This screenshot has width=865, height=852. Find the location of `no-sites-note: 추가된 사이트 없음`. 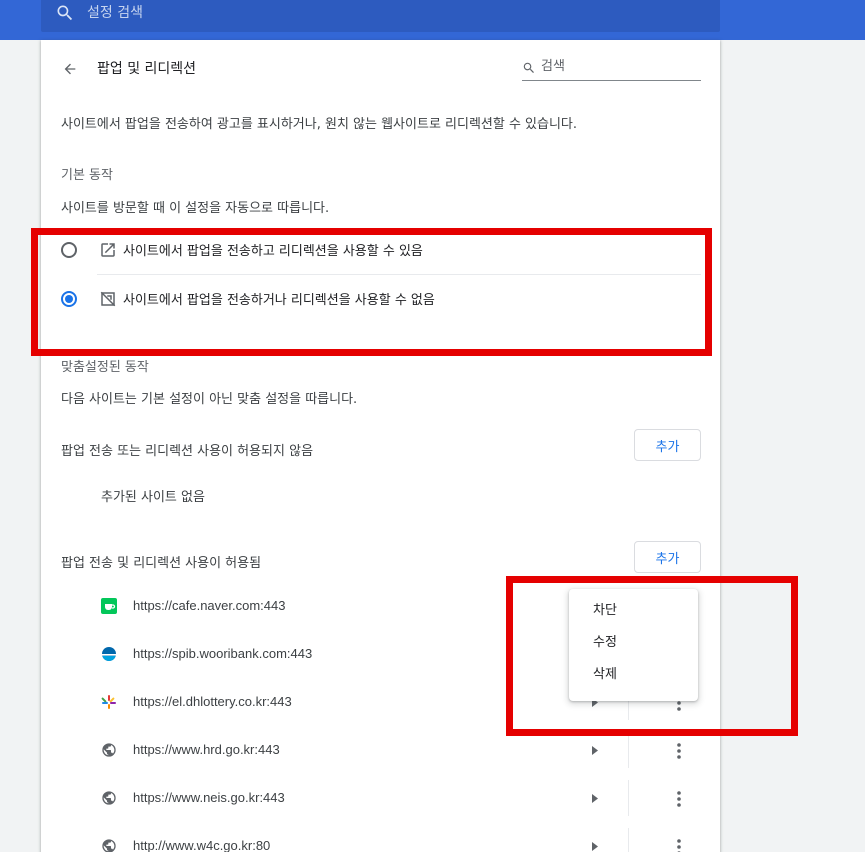

no-sites-note: 추가된 사이트 없음 is located at coordinates (153, 497).